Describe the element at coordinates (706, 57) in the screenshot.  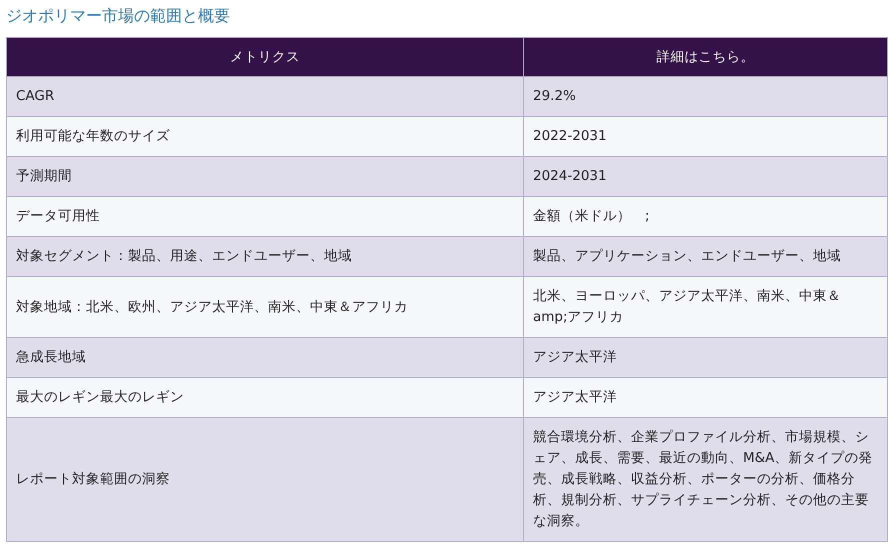
I see `column-header: 詳細はこちら。` at that location.